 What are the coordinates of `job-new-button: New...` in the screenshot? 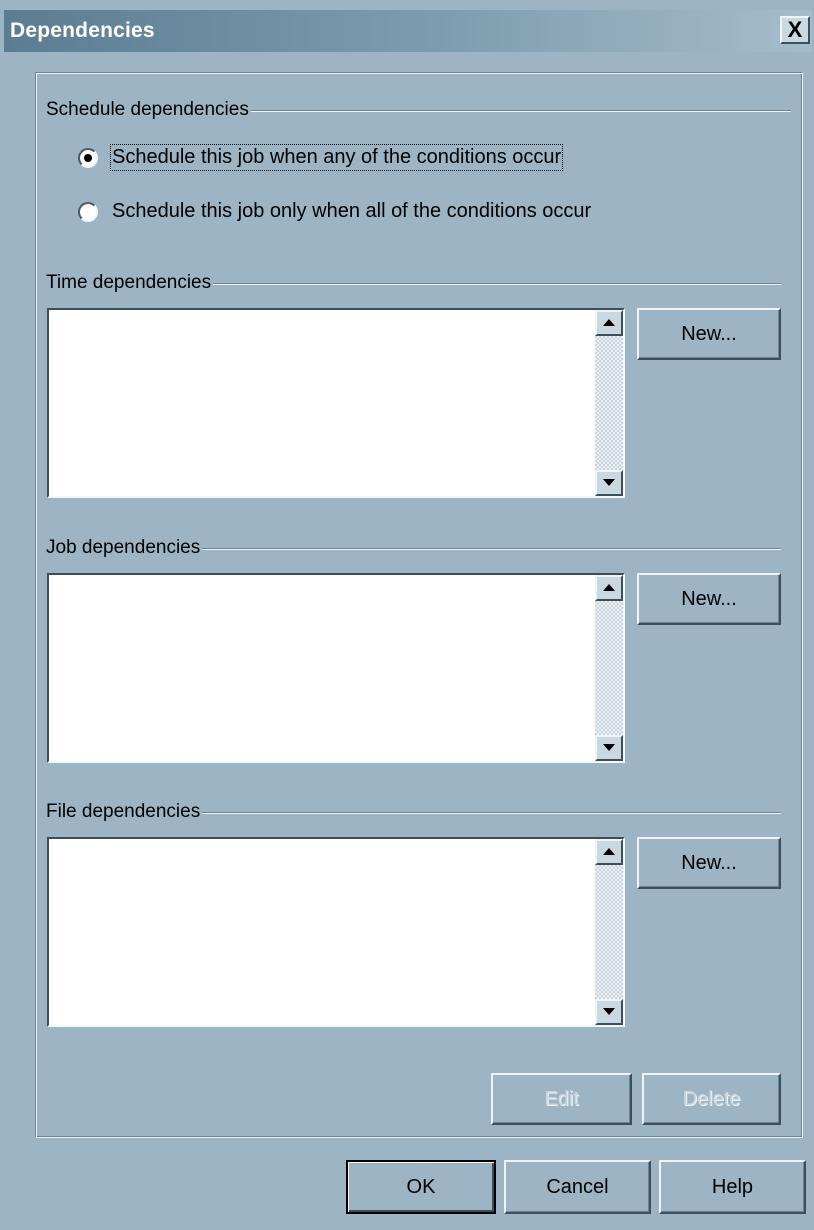 It's located at (709, 599).